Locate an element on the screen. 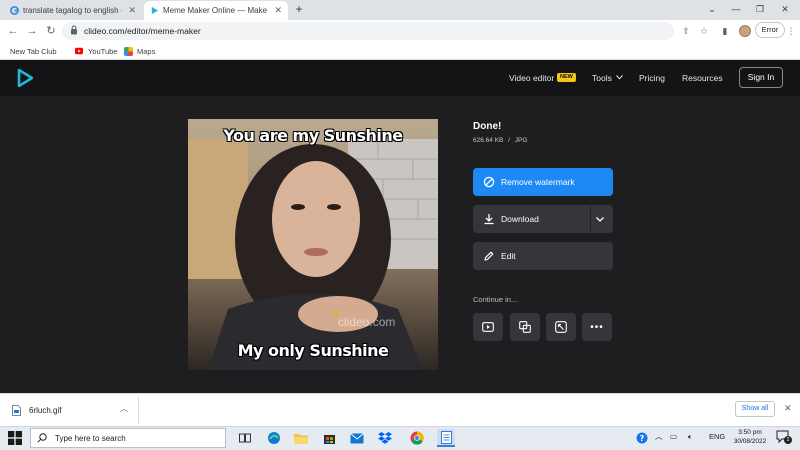 This screenshot has width=800, height=450. download-item-chevron-icon: ︿ is located at coordinates (124, 408).